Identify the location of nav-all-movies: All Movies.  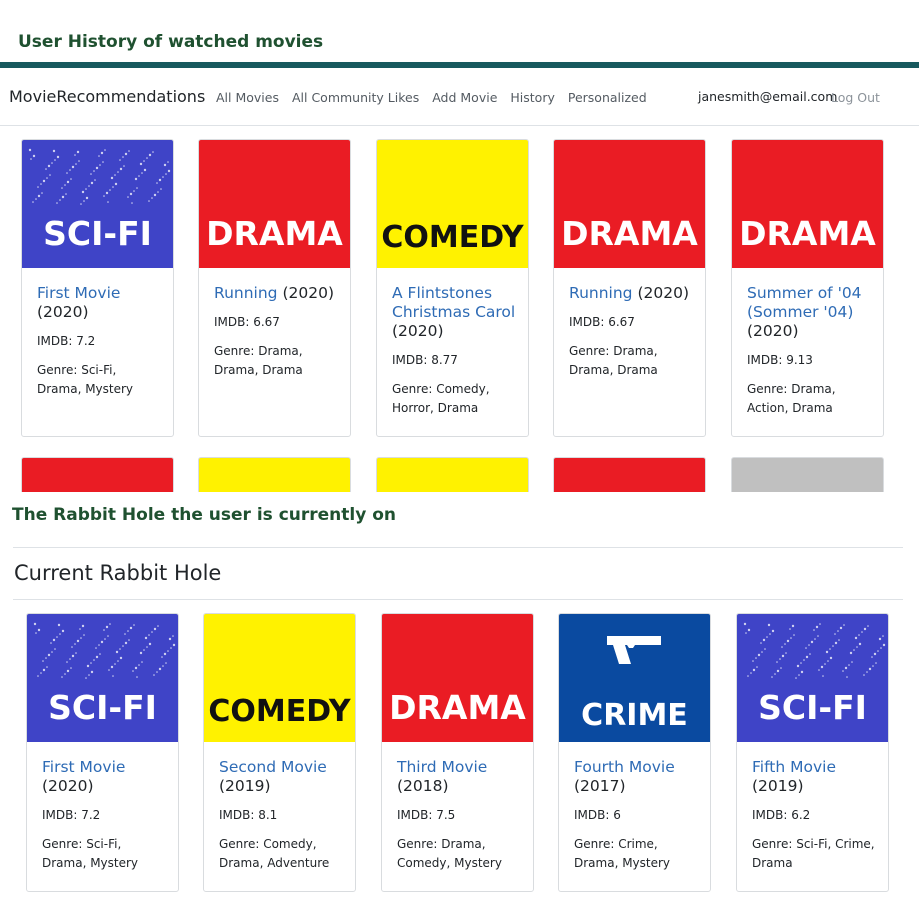
(247, 97).